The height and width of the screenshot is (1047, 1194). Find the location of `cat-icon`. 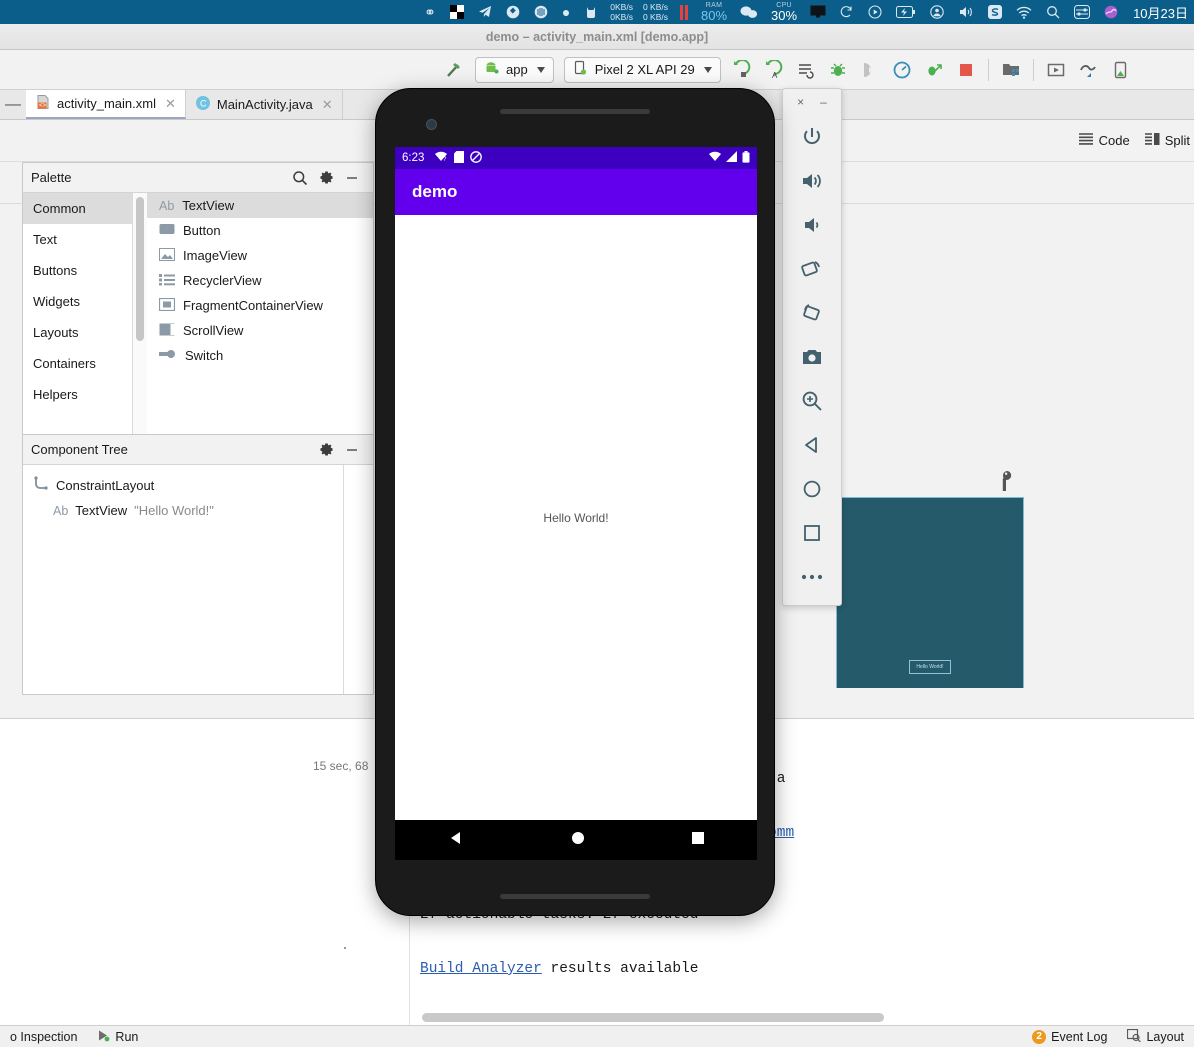

cat-icon is located at coordinates (591, 12).